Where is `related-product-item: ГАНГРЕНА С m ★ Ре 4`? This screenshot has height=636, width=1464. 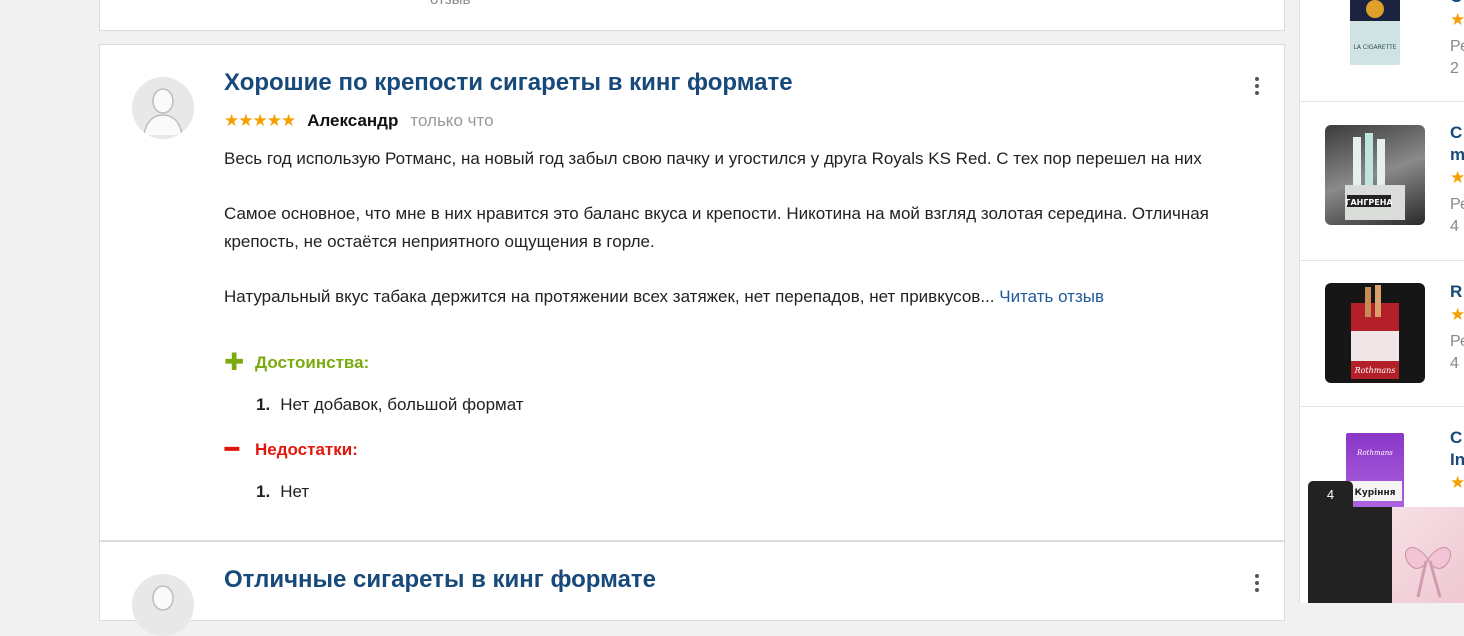
related-product-item: ГАНГРЕНА С m ★ Ре 4 is located at coordinates (1382, 181).